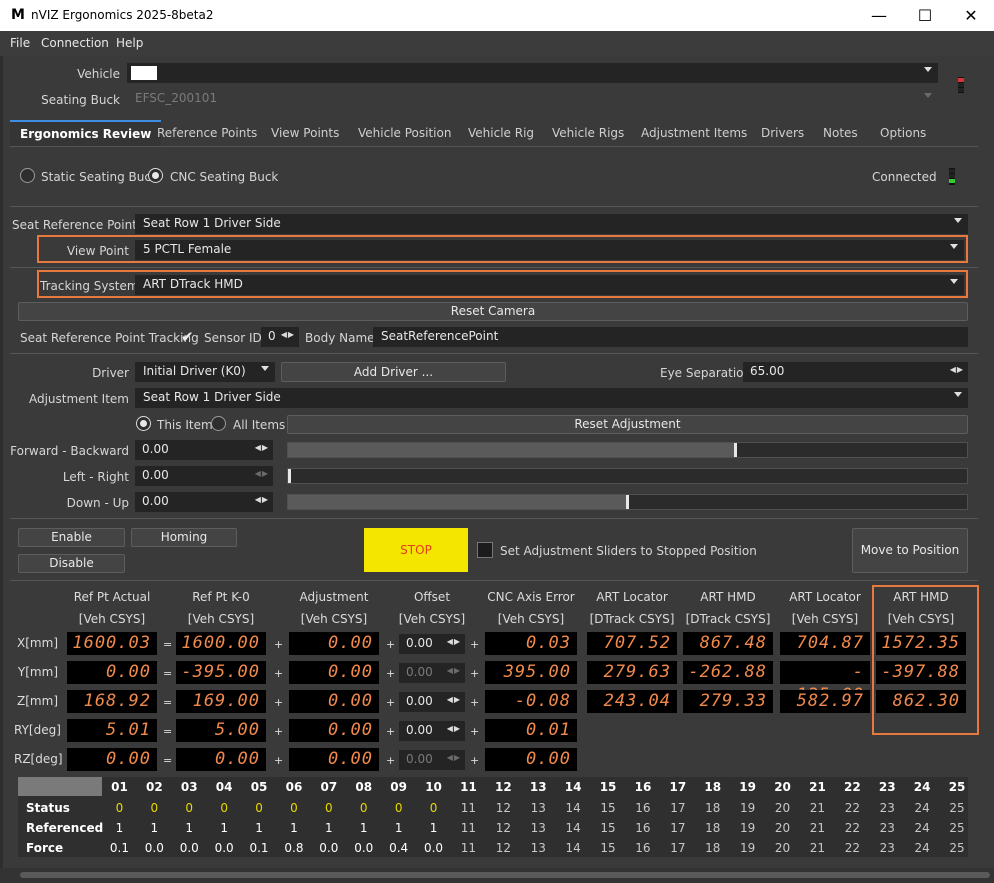 The width and height of the screenshot is (994, 883). What do you see at coordinates (903, 133) in the screenshot?
I see `tab-options: Options` at bounding box center [903, 133].